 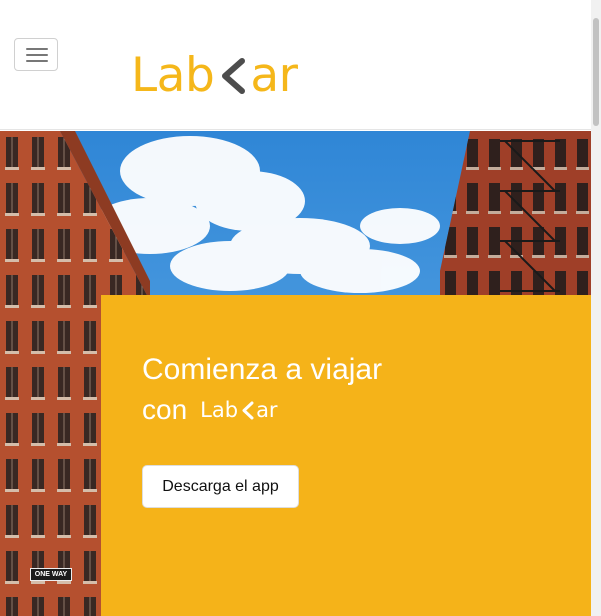 I want to click on promo-subtitle: con Lab ar, so click(x=210, y=410).